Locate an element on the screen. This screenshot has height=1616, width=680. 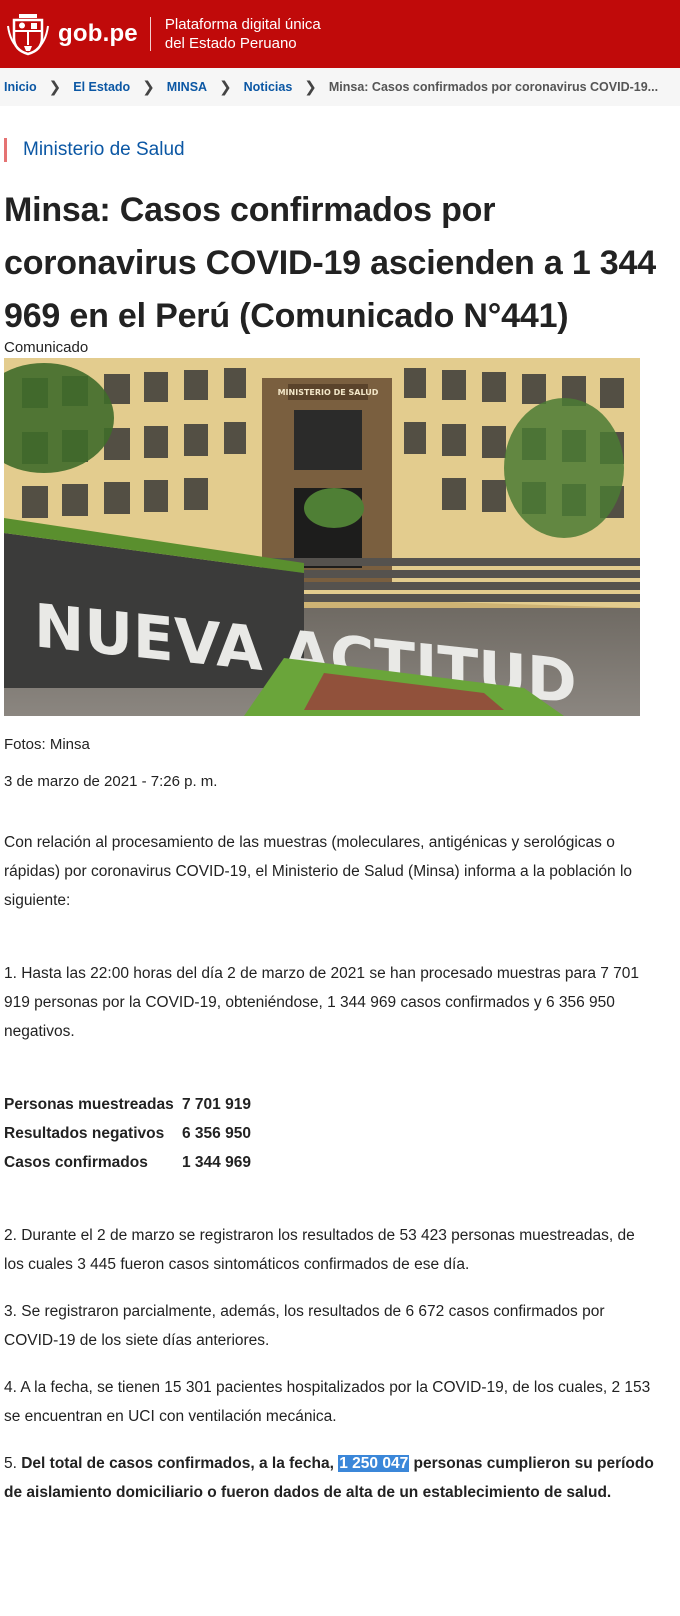
brand-name: gob.pe is located at coordinates (98, 33).